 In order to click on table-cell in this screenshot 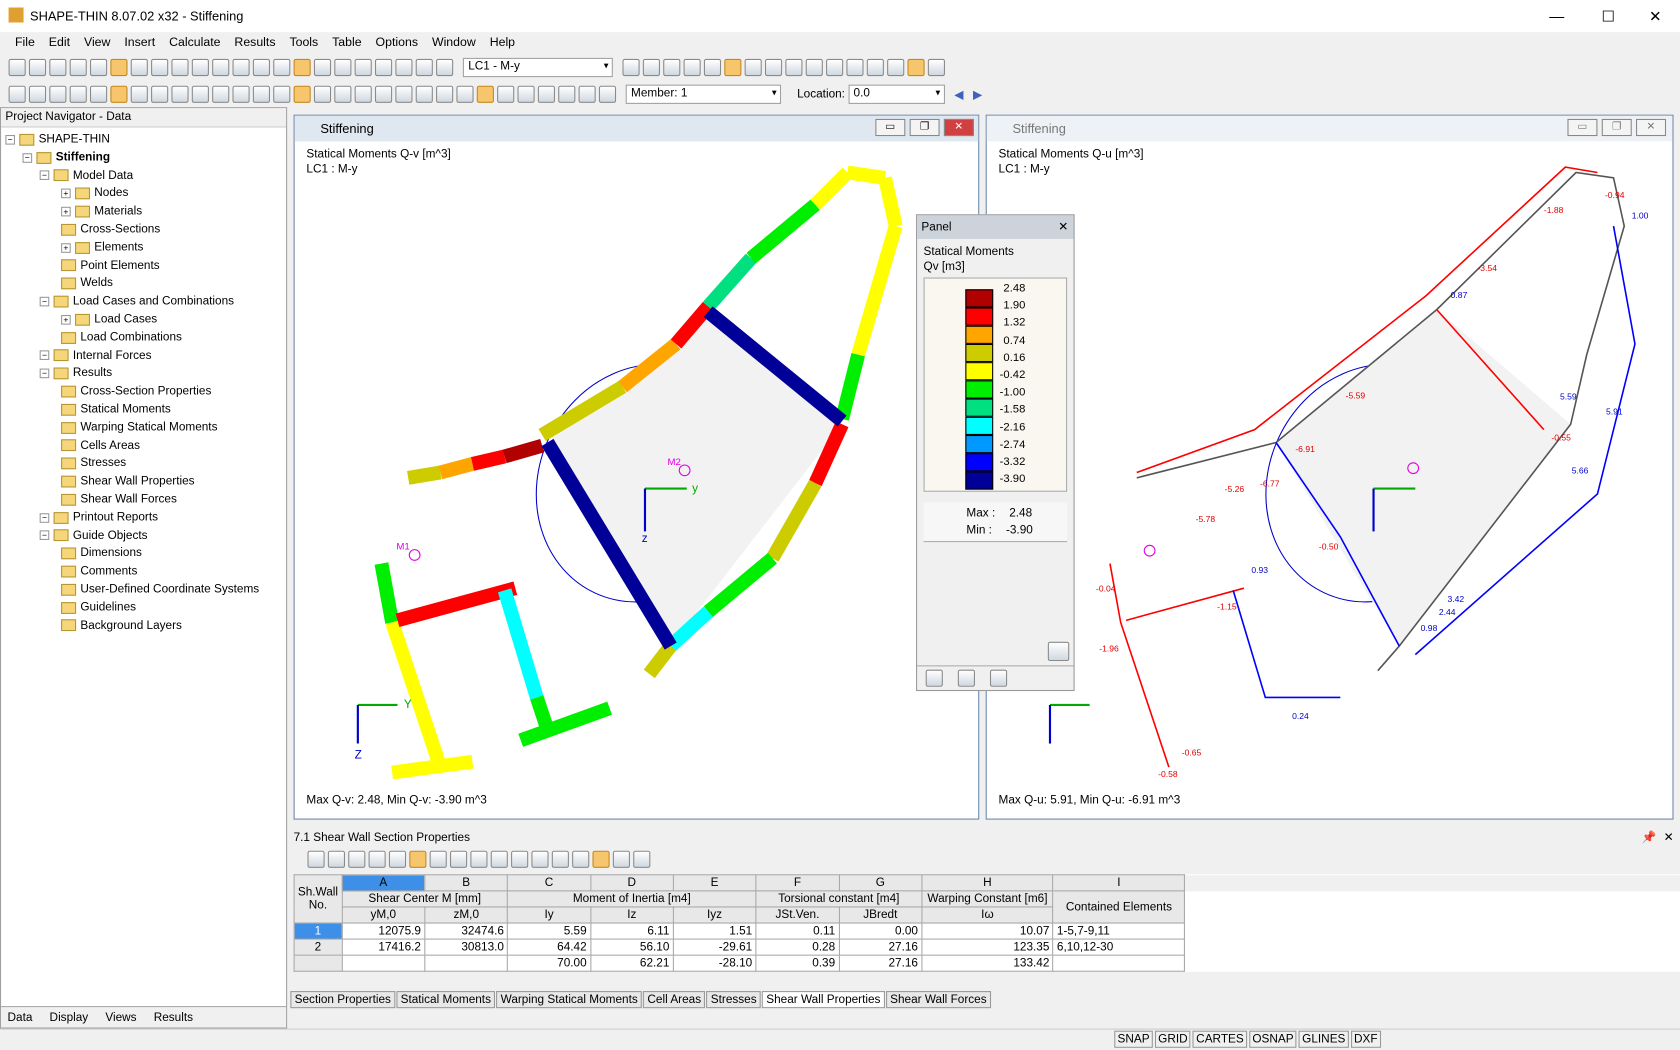, I will do `click(318, 963)`.